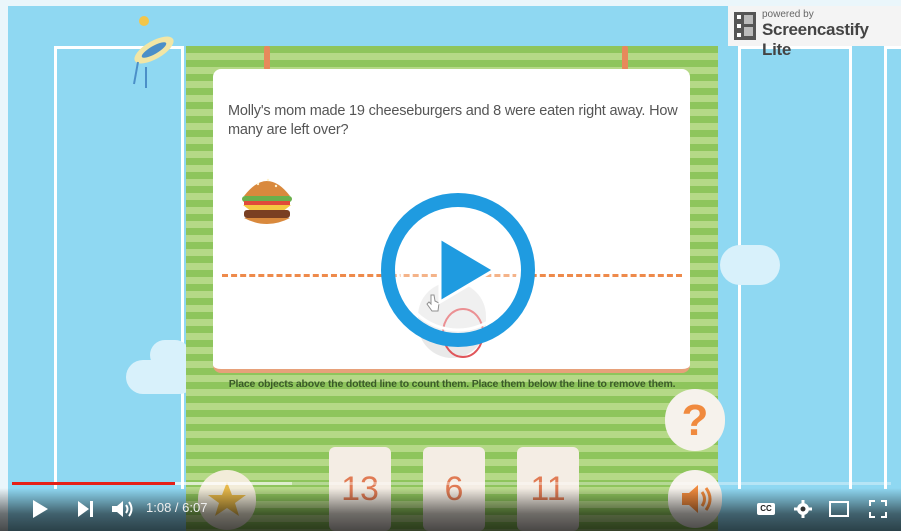 Image resolution: width=901 pixels, height=531 pixels. I want to click on play-icon, so click(458, 270).